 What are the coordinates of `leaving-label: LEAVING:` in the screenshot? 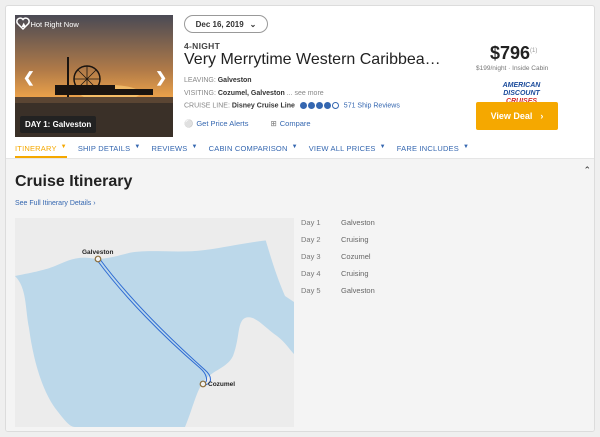 It's located at (200, 80).